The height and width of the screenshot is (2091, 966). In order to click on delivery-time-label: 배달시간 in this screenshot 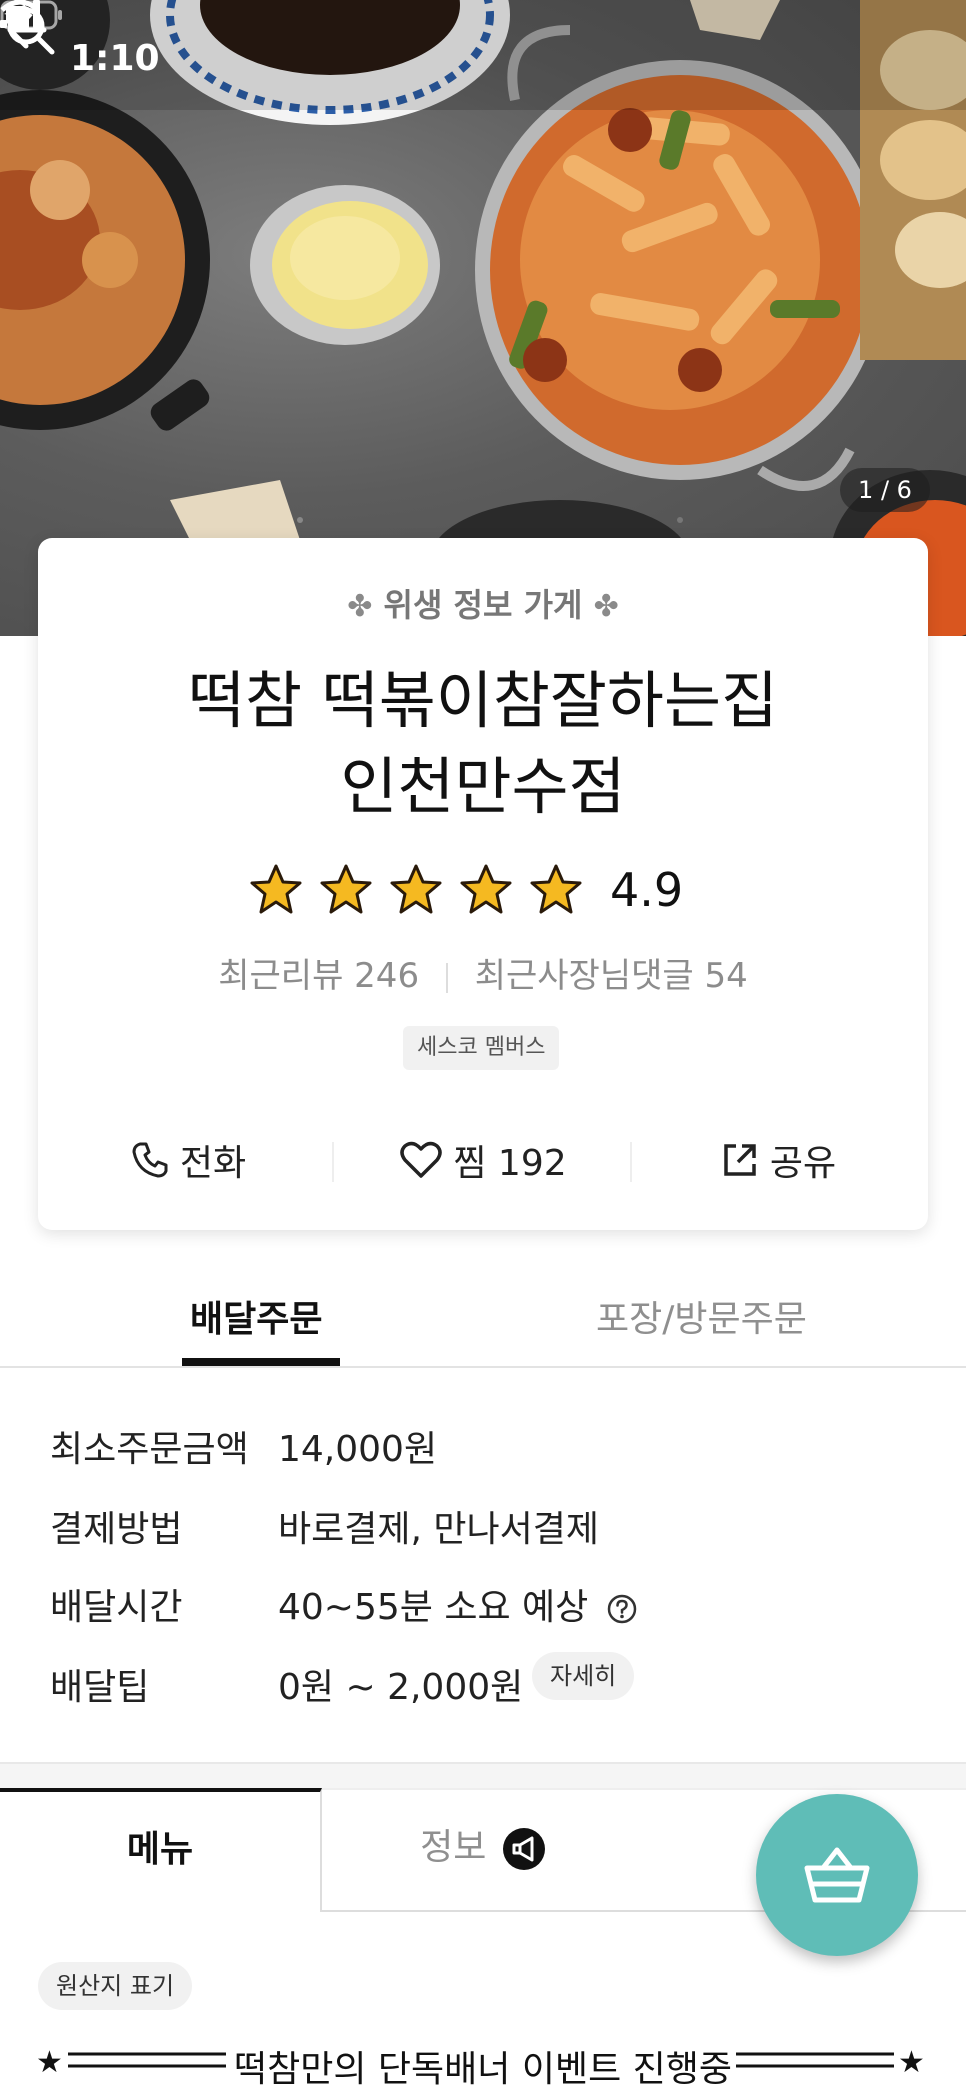, I will do `click(116, 1607)`.